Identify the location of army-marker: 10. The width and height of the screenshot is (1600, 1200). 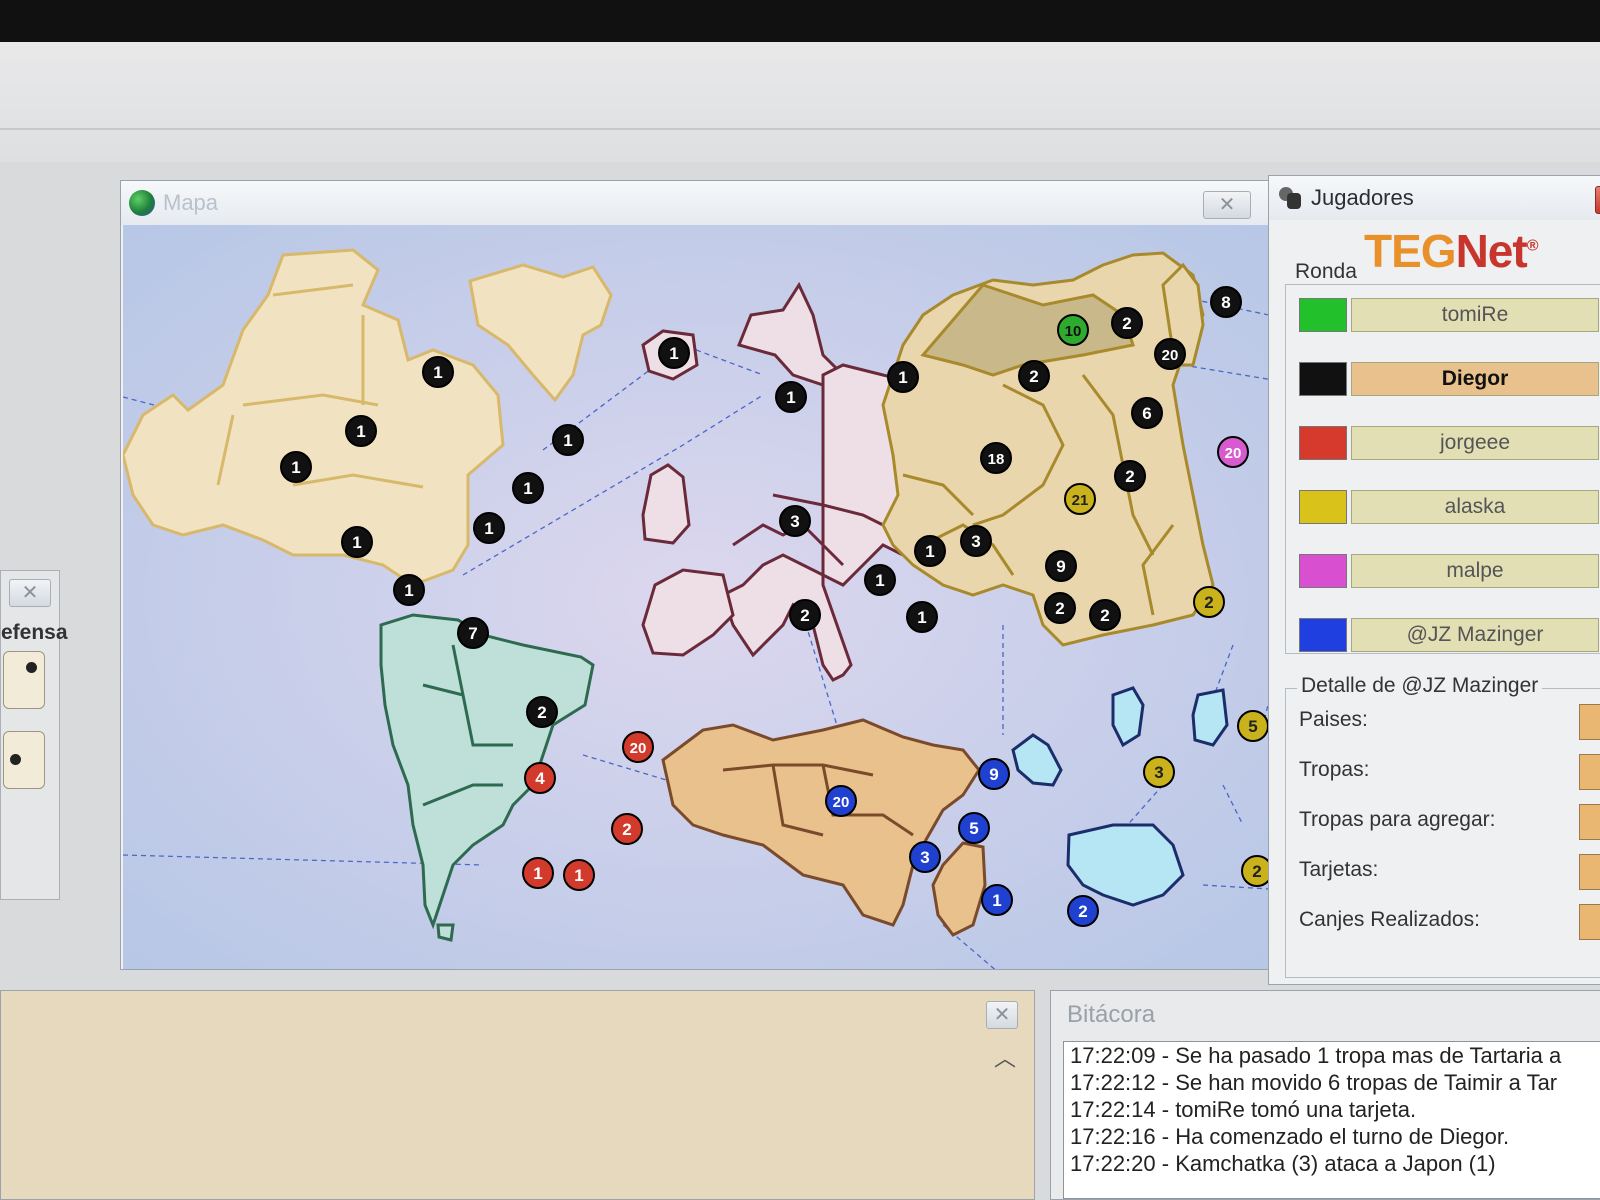
(1073, 330).